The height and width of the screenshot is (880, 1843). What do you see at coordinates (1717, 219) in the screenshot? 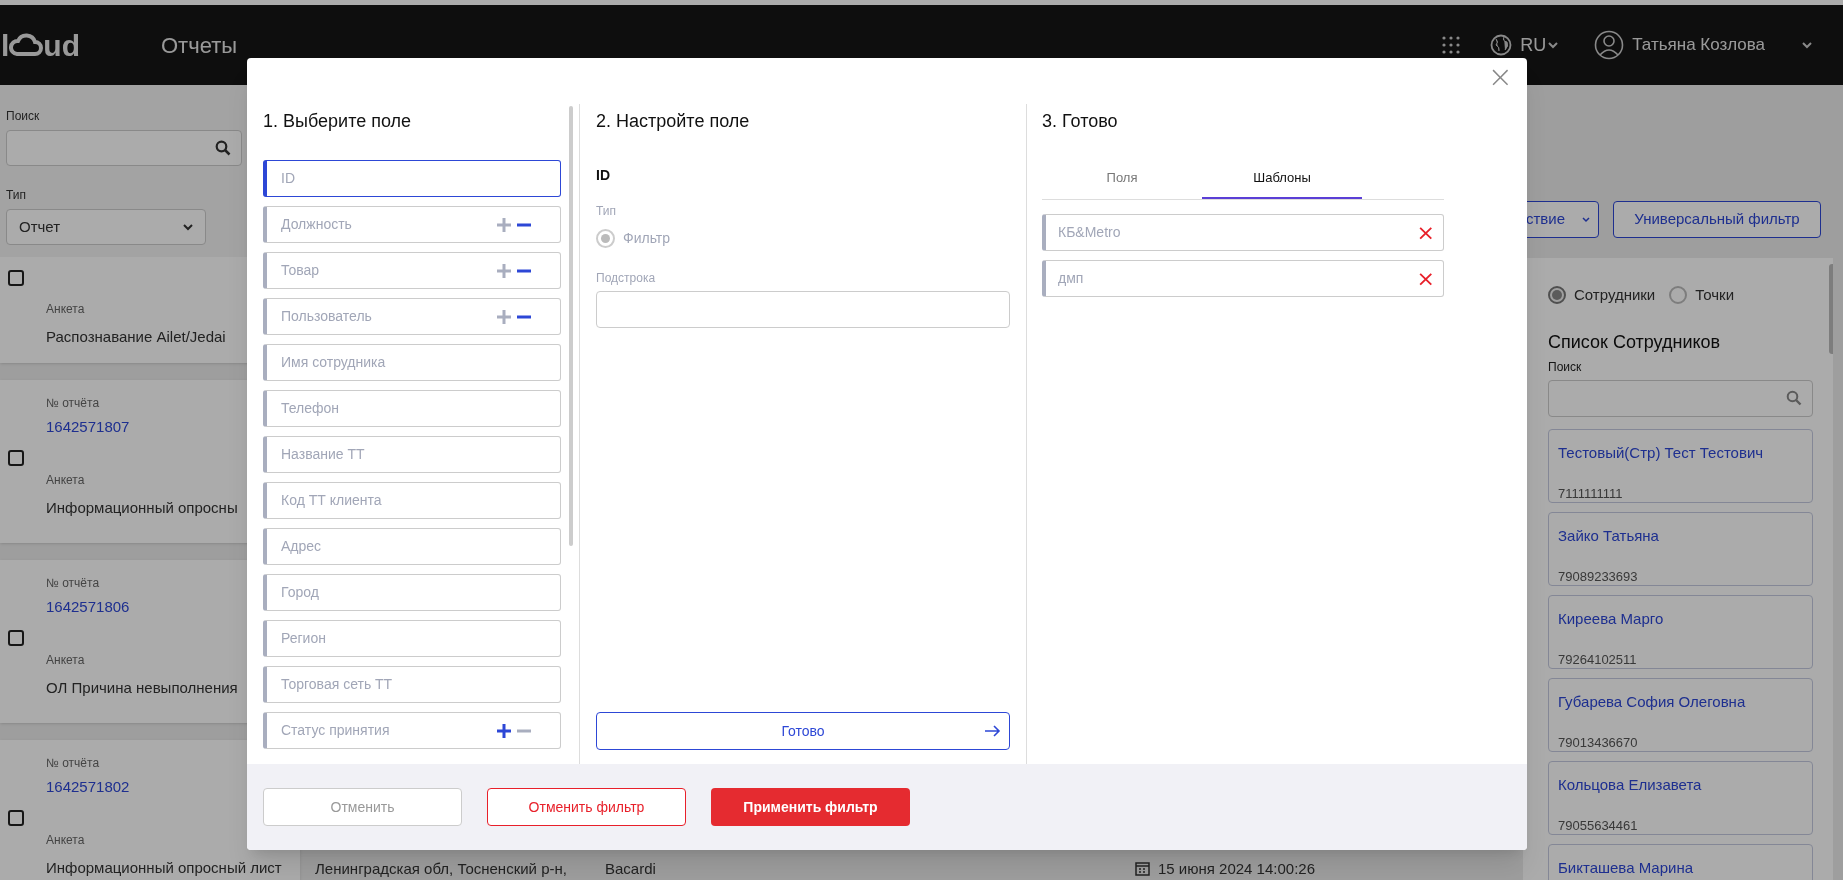
I see `universal-filter-button: Универсальный фильтр` at bounding box center [1717, 219].